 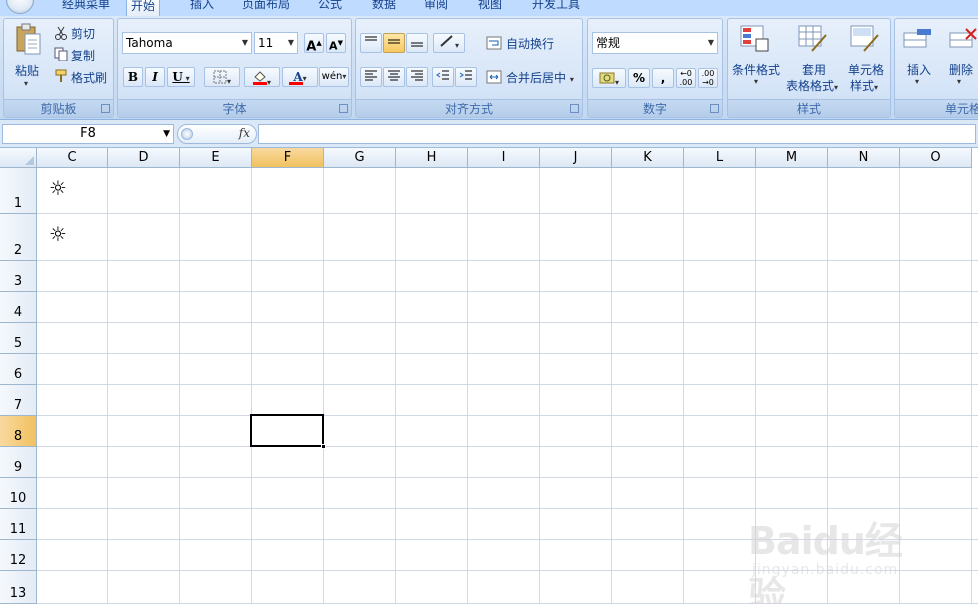 What do you see at coordinates (655, 43) in the screenshot?
I see `number-format-combo: 常规 ▼` at bounding box center [655, 43].